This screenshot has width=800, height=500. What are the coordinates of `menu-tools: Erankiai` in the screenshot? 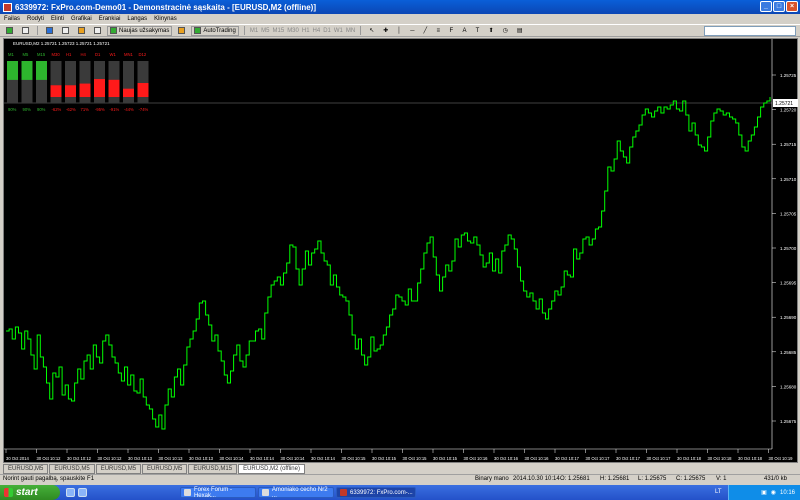 It's located at (110, 19).